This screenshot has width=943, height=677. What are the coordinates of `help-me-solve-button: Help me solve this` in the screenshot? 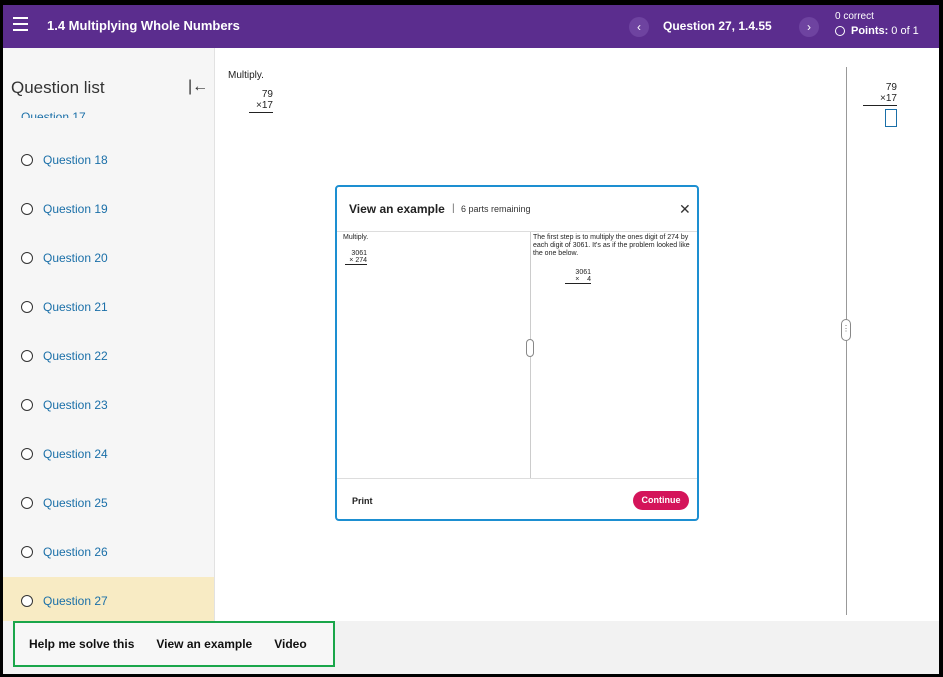 It's located at (81, 644).